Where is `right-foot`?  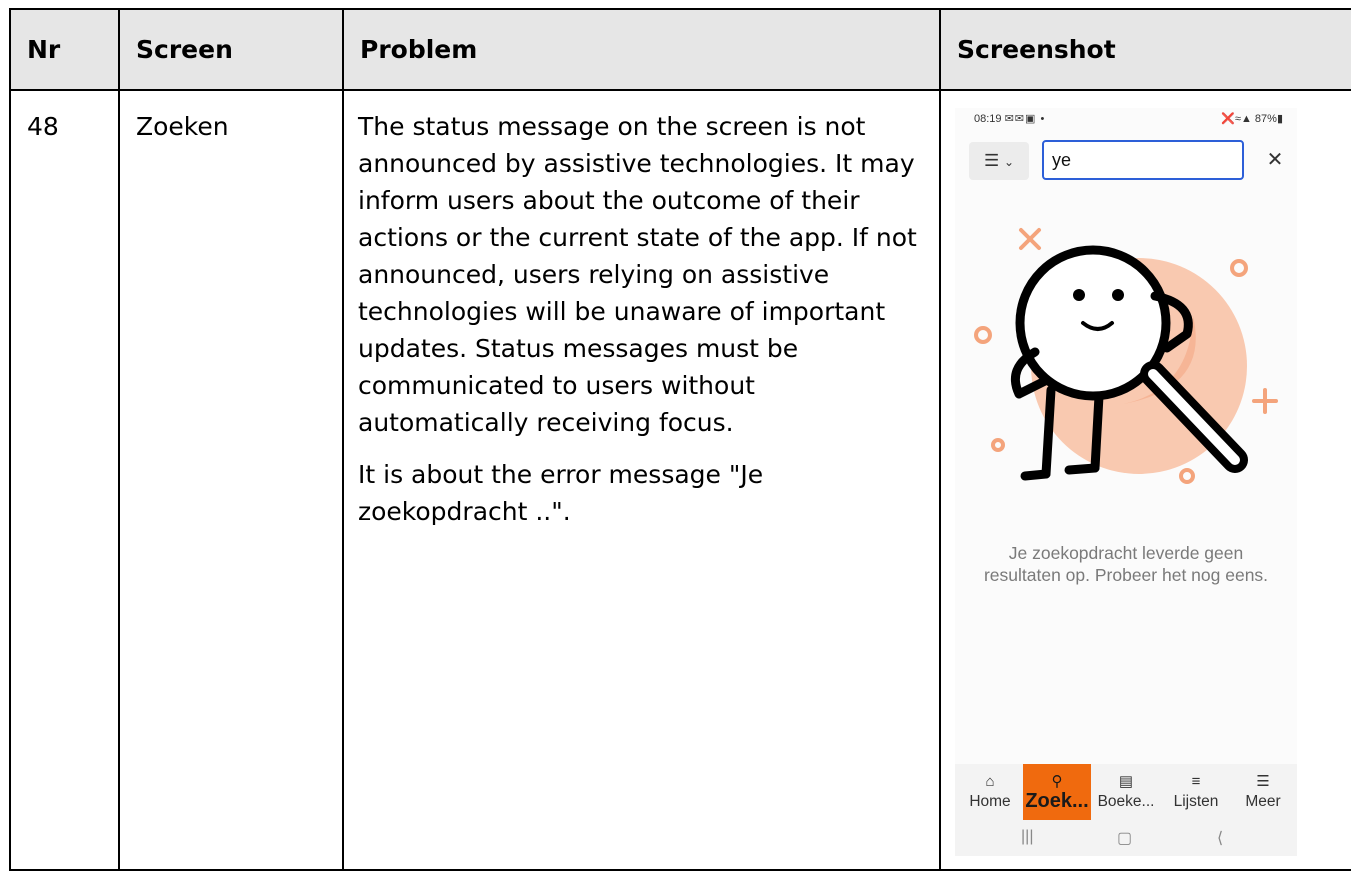
right-foot is located at coordinates (1082, 469).